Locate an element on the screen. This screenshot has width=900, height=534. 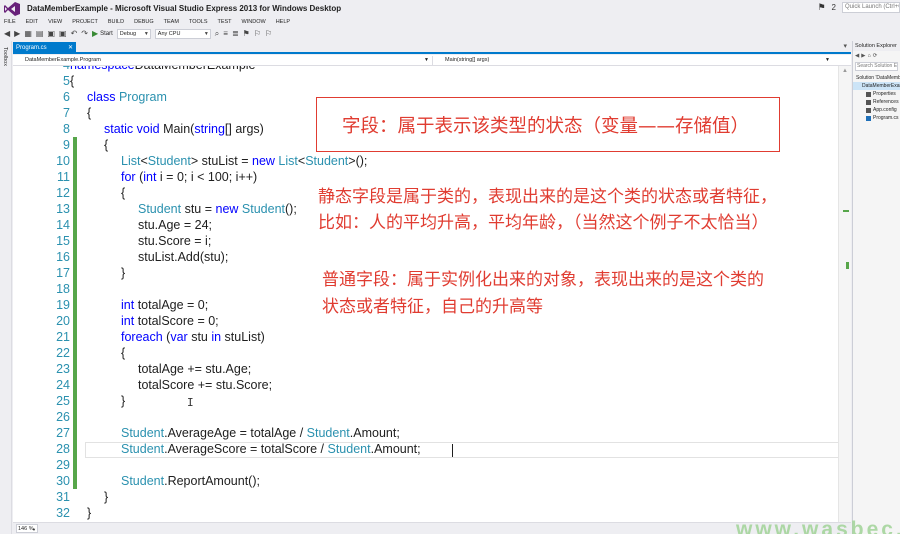
editor-vertical-scrollbar: ▲ is located at coordinates (844, 294).